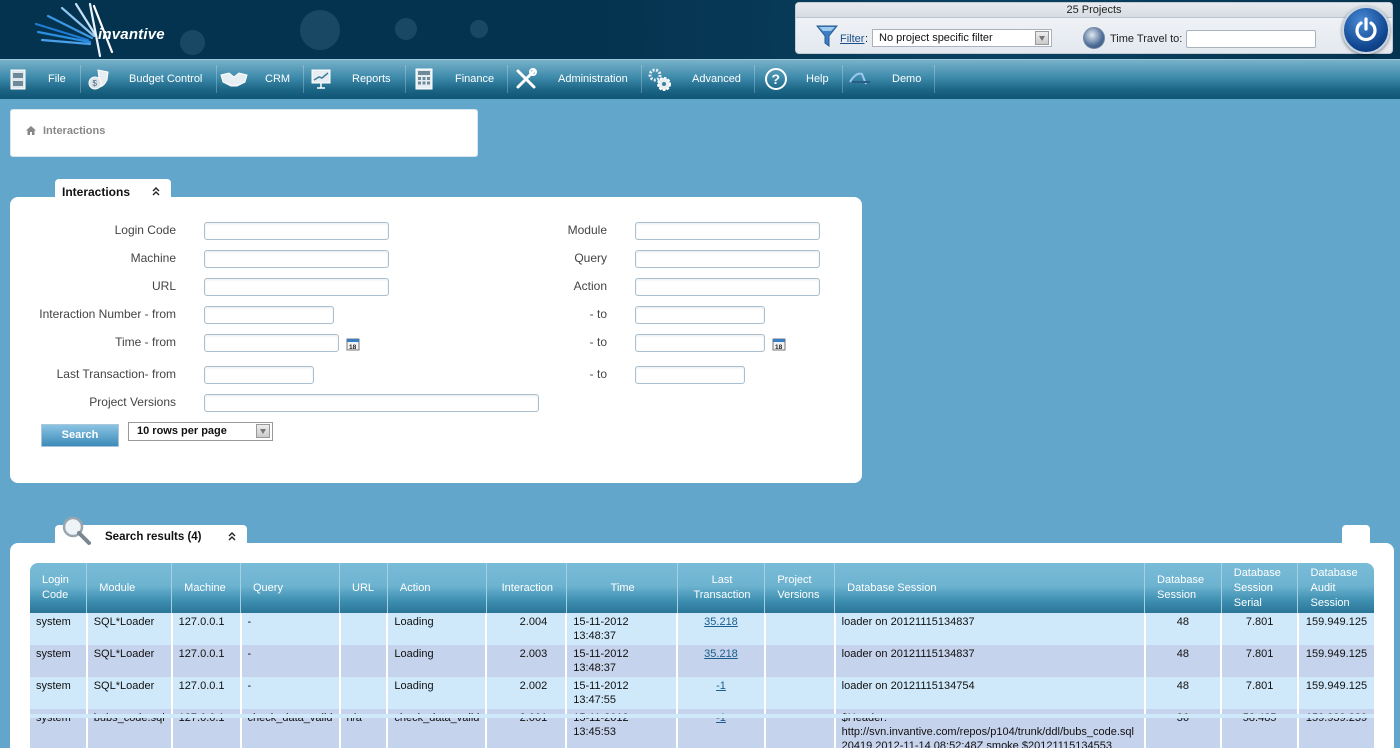 The image size is (1400, 748). I want to click on last-transaction-from-input, so click(259, 375).